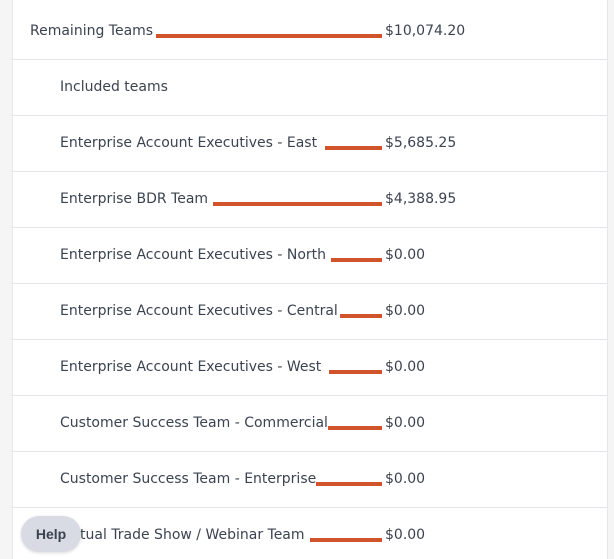 The image size is (614, 559). Describe the element at coordinates (92, 31) in the screenshot. I see `summary-label: Remaining Teams` at that location.